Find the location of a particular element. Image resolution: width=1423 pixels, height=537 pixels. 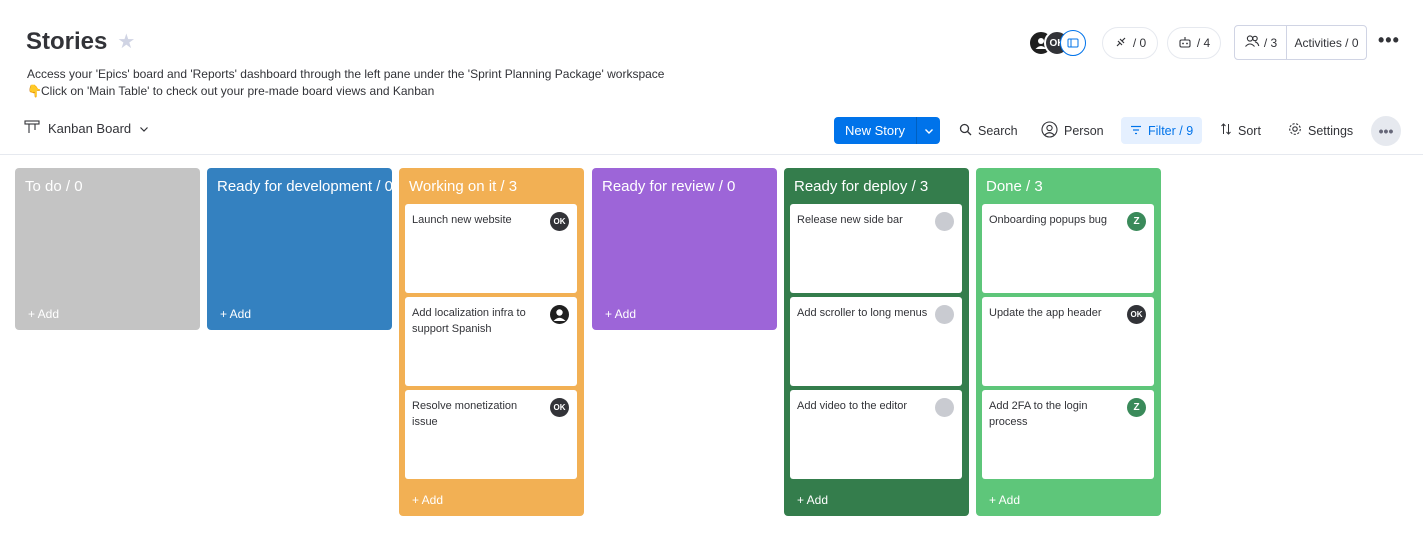

integrations-count: / 0 is located at coordinates (1139, 43).